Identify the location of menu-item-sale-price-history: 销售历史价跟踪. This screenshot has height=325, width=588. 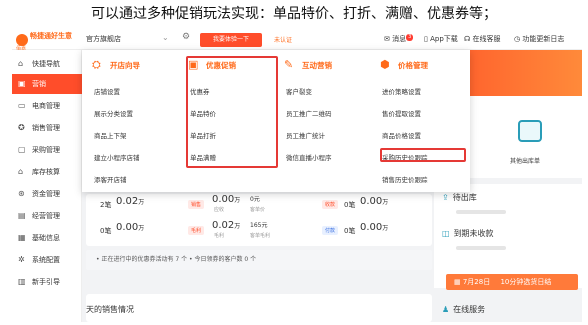
(405, 179).